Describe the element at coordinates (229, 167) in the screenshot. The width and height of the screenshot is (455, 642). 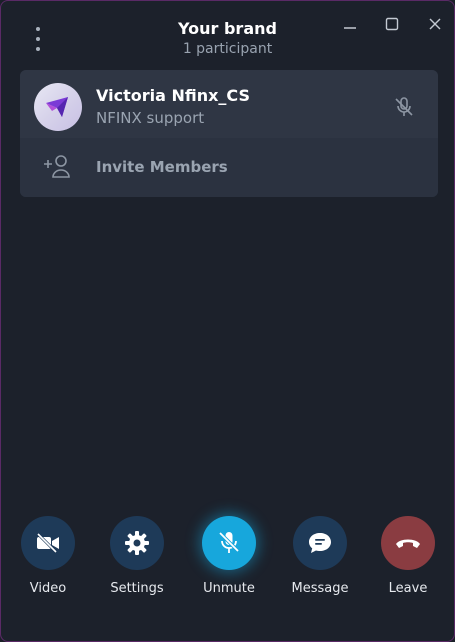
I see `invite-members-button: Invite Members` at that location.